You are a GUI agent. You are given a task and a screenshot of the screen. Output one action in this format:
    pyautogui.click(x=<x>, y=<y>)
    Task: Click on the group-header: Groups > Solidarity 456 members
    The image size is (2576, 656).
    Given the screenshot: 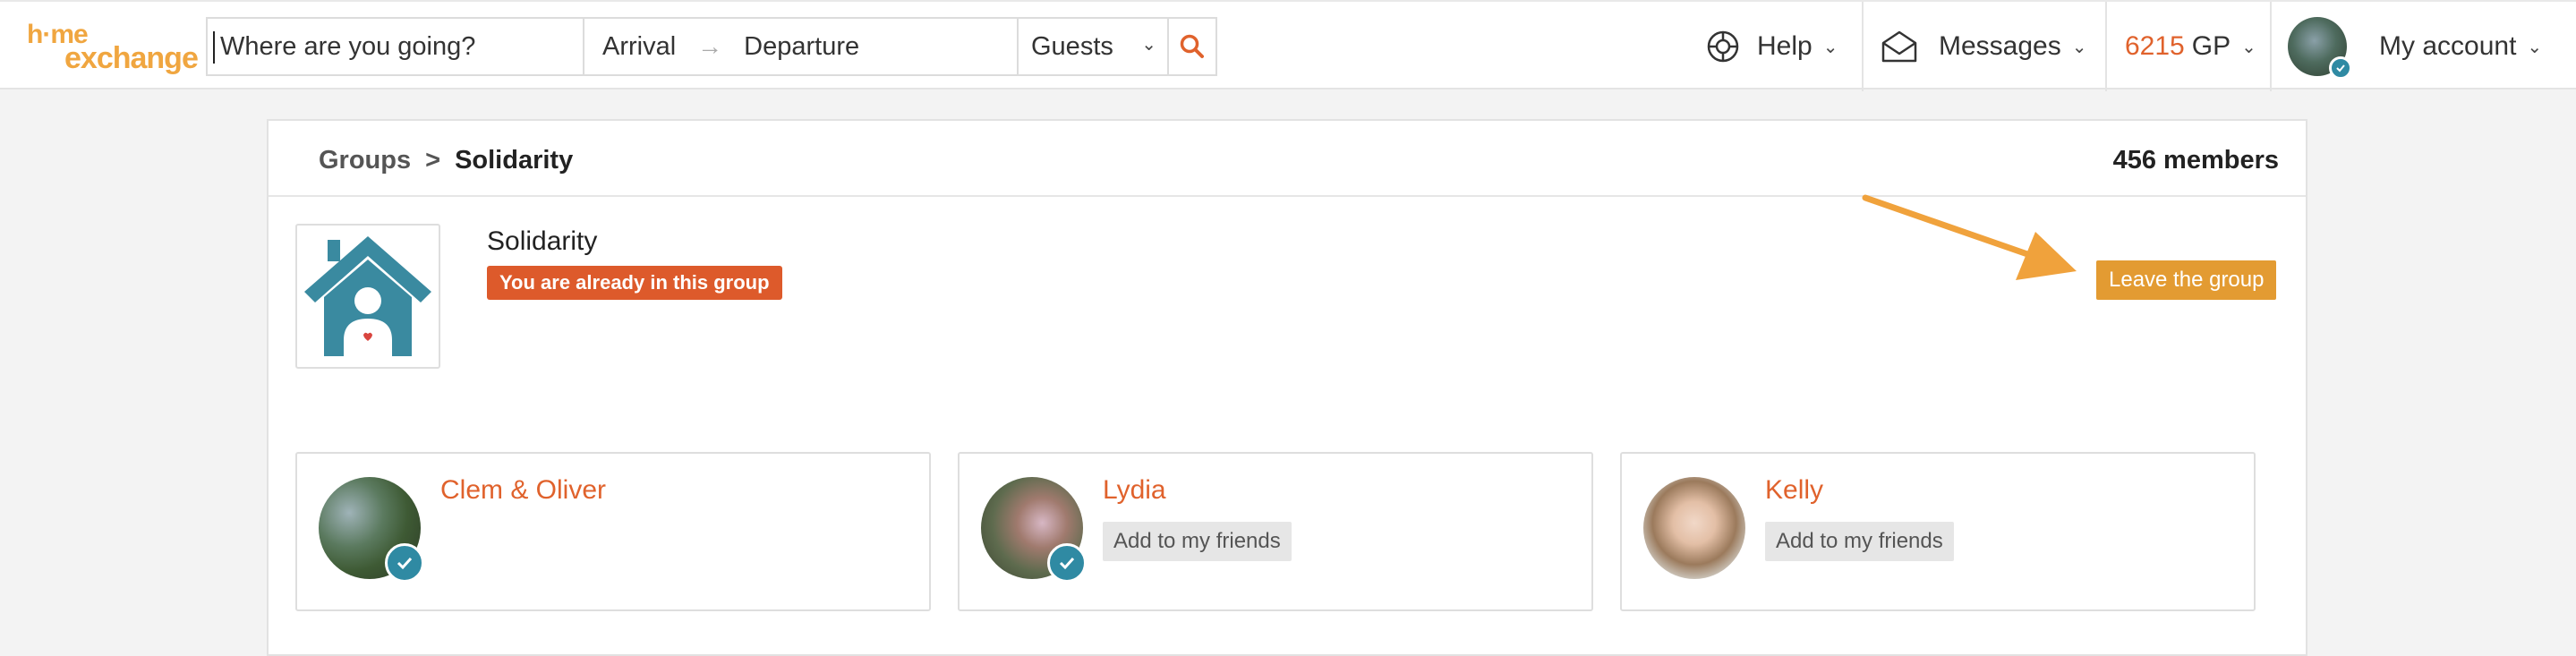 What is the action you would take?
    pyautogui.click(x=1287, y=159)
    